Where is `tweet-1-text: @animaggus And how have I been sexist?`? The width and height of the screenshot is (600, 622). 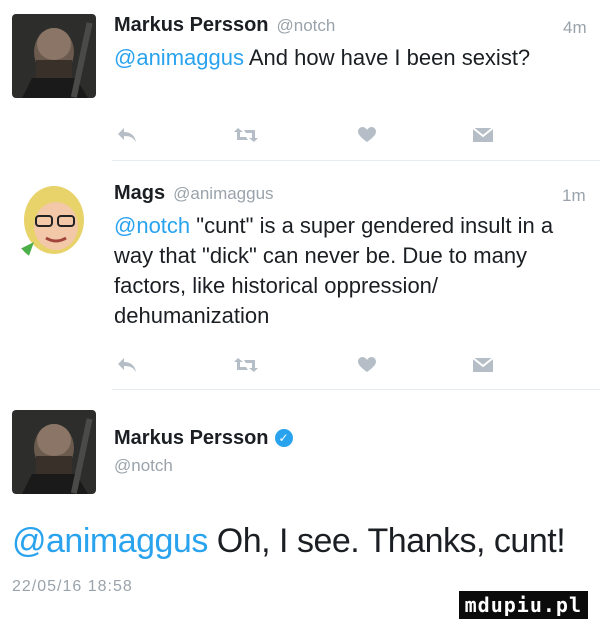 tweet-1-text: @animaggus And how have I been sexist? is located at coordinates (354, 58).